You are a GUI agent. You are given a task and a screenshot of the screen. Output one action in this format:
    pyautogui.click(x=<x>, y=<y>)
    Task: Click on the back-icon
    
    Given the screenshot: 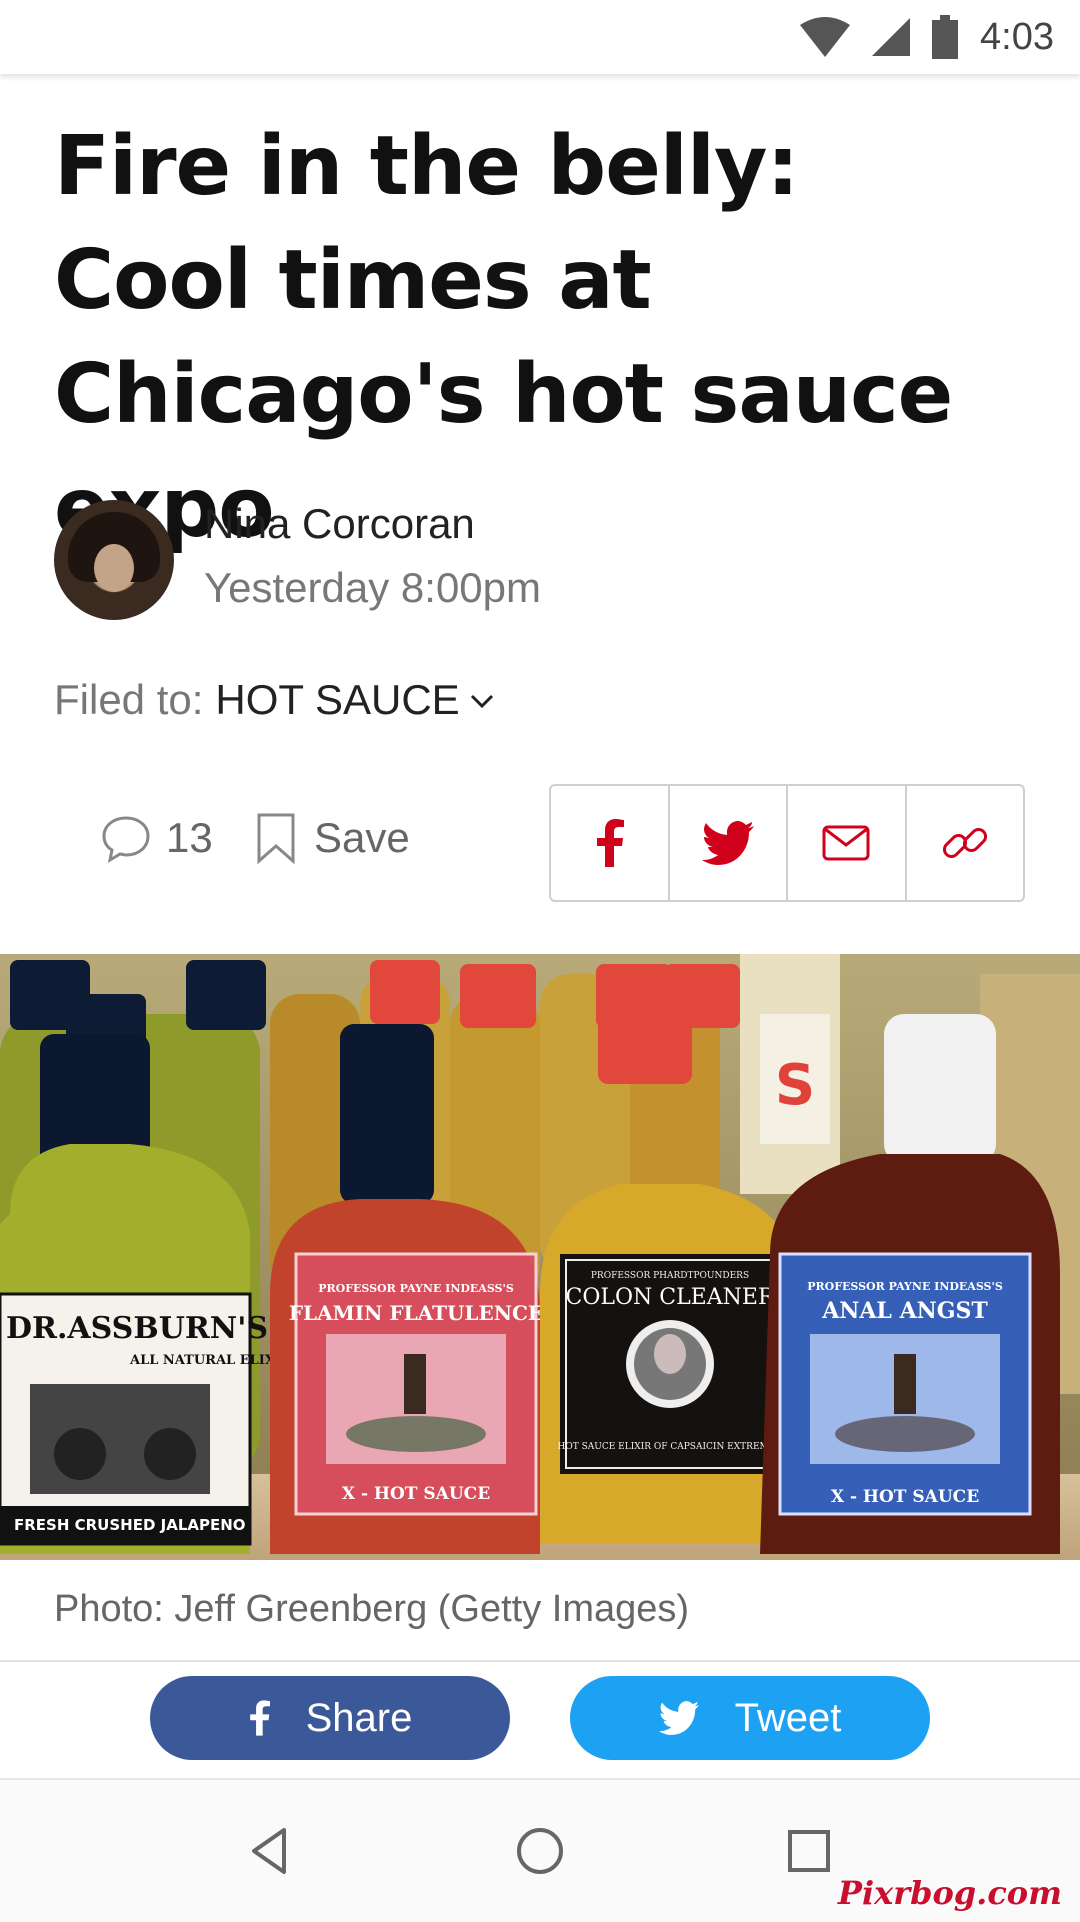 What is the action you would take?
    pyautogui.click(x=271, y=1851)
    